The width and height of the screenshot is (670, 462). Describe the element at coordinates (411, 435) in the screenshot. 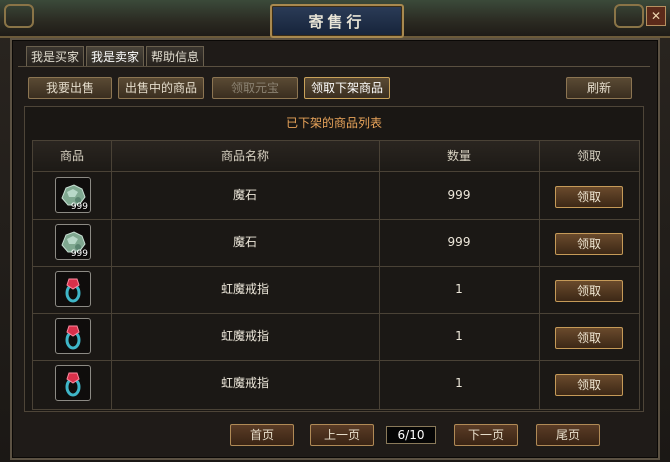

I see `page-indicator: 6/10` at that location.